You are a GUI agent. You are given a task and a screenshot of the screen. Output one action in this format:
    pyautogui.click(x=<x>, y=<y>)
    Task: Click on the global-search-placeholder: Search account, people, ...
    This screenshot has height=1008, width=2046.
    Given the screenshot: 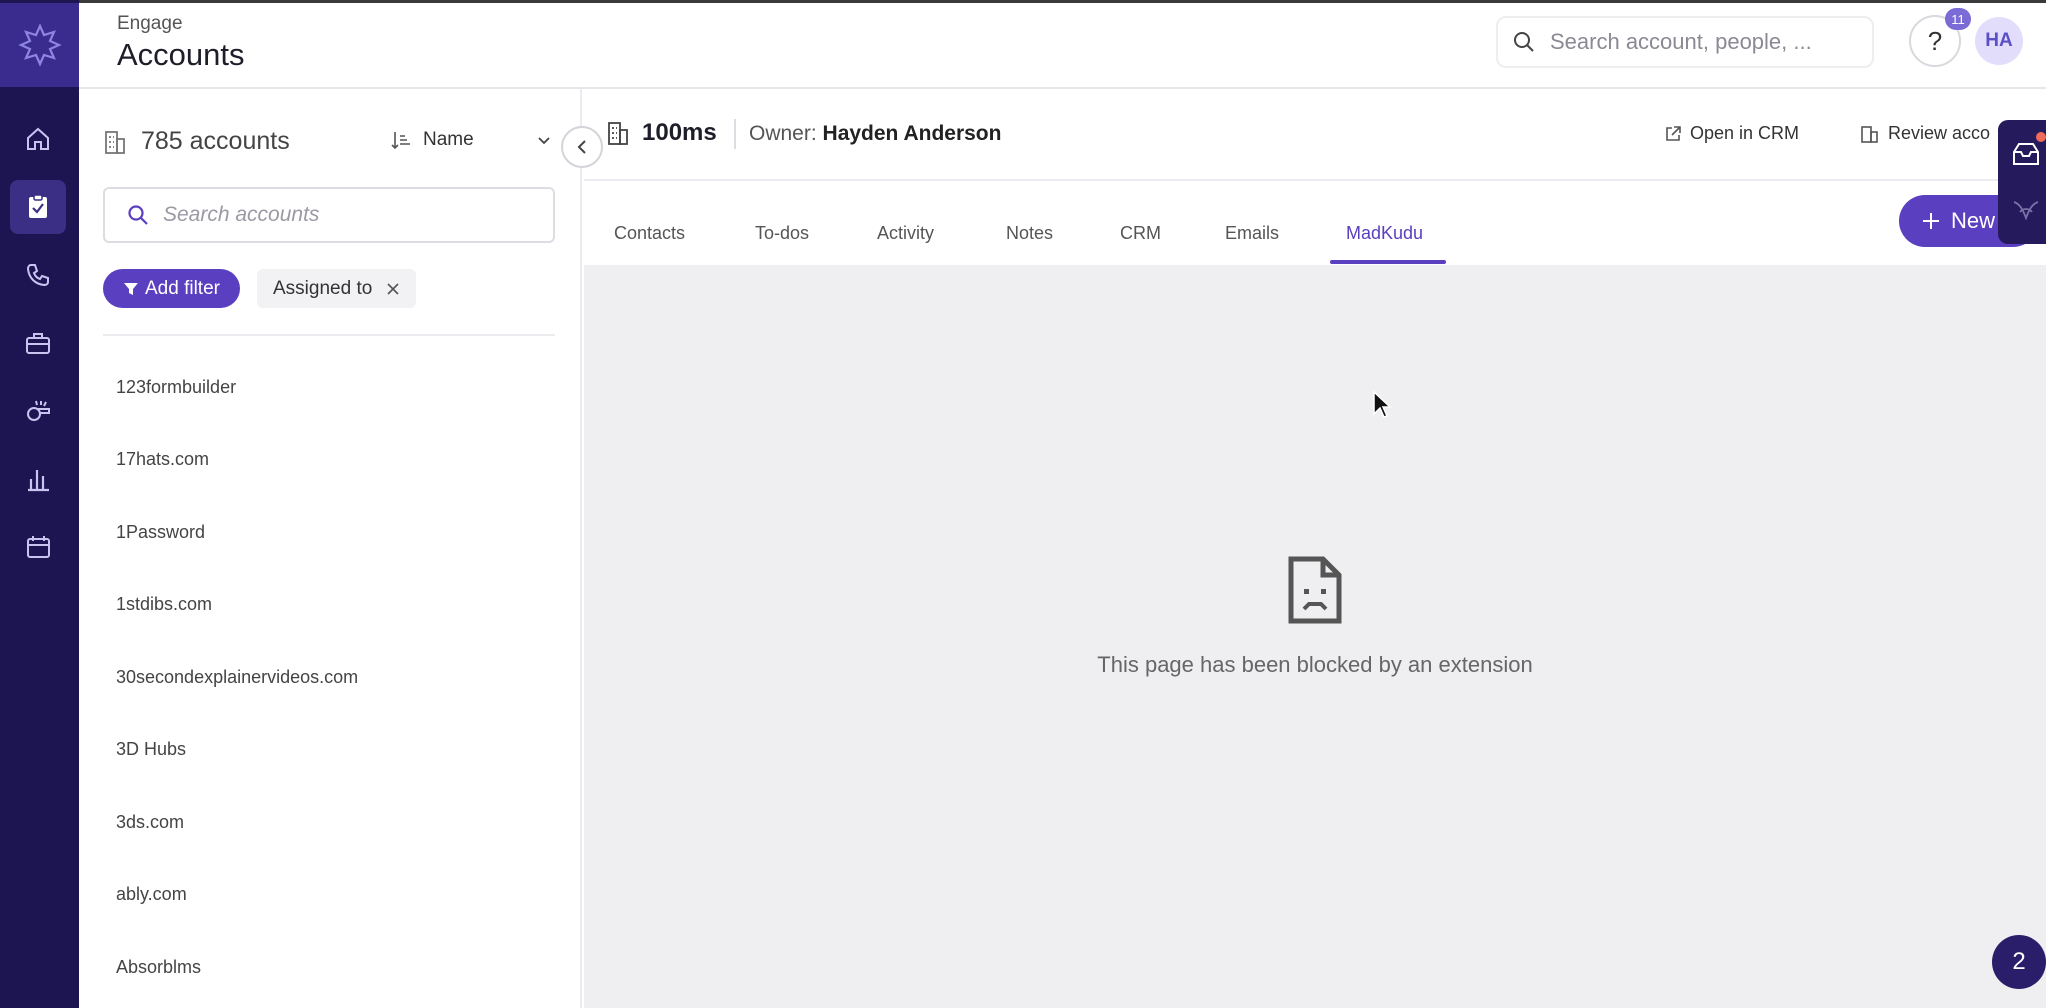 What is the action you would take?
    pyautogui.click(x=1681, y=41)
    